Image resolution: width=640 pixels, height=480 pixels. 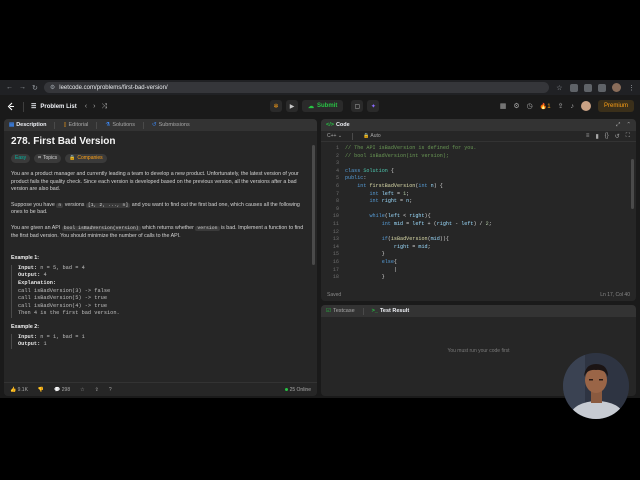 I want to click on tab-label: Test Result, so click(x=394, y=311).